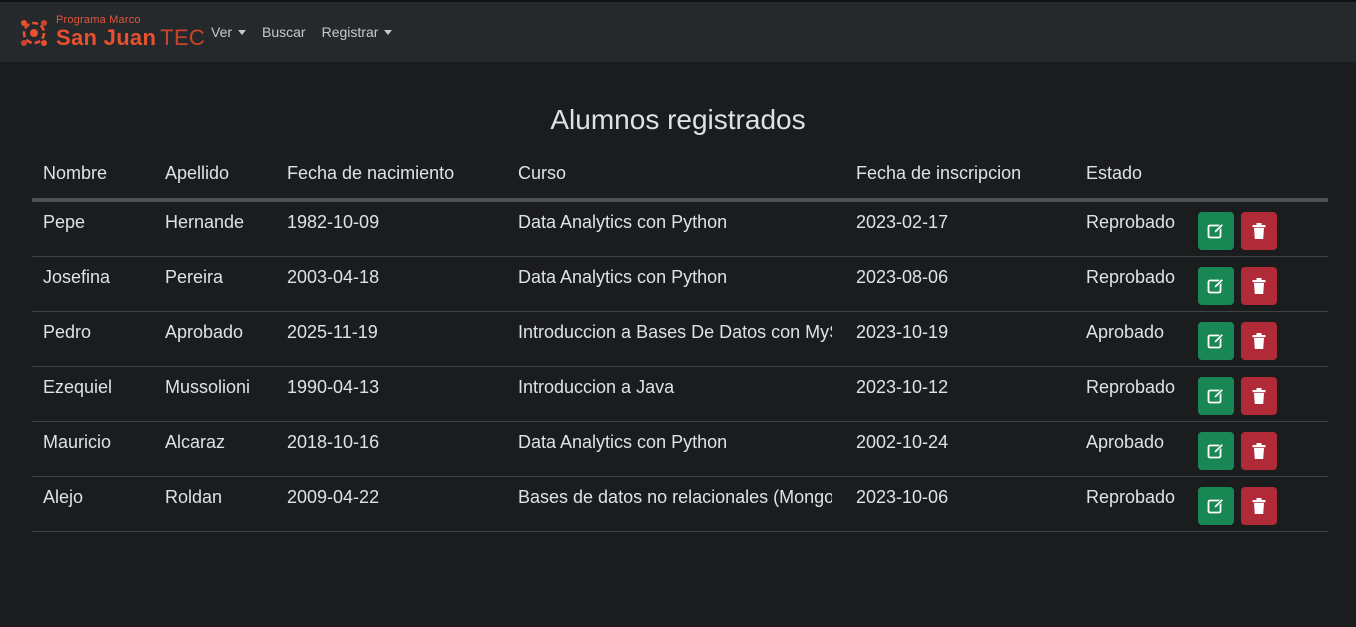 This screenshot has width=1356, height=627. I want to click on cell-fecha-inscripcion: 2023-02-17, so click(902, 222).